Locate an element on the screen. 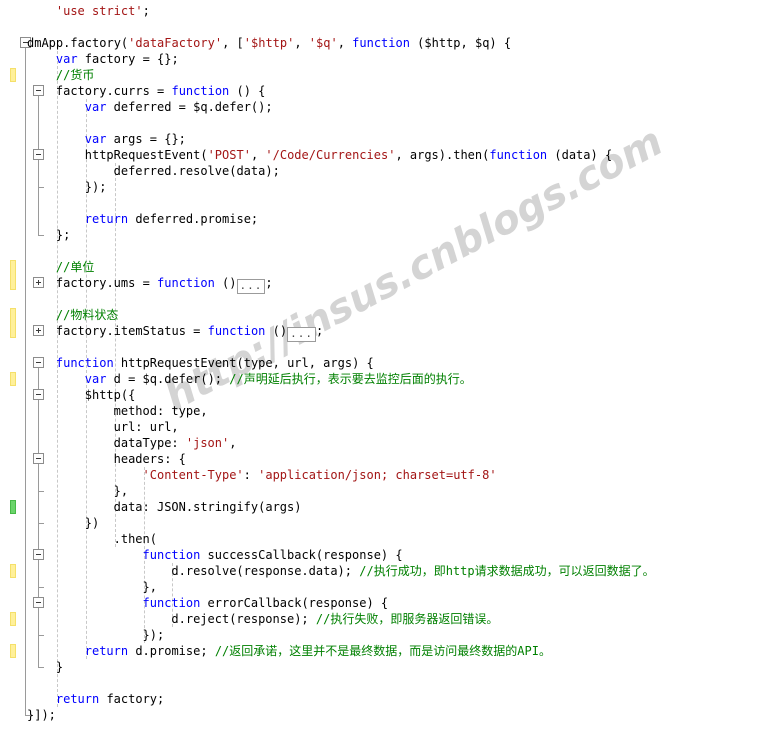 The height and width of the screenshot is (744, 763). code-line: }]); is located at coordinates (41, 715).